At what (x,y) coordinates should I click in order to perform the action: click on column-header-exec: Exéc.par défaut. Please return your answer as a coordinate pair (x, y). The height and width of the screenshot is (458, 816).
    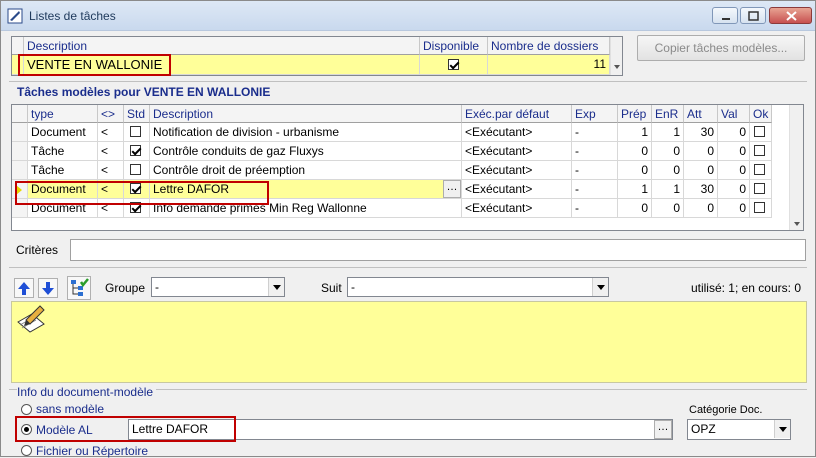
    Looking at the image, I should click on (517, 114).